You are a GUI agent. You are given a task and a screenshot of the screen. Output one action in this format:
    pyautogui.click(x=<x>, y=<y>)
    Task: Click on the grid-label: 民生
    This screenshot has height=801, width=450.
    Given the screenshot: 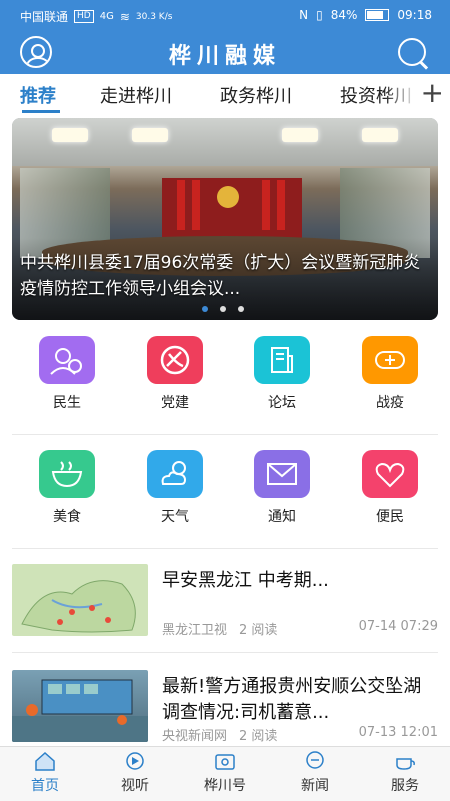 What is the action you would take?
    pyautogui.click(x=67, y=403)
    